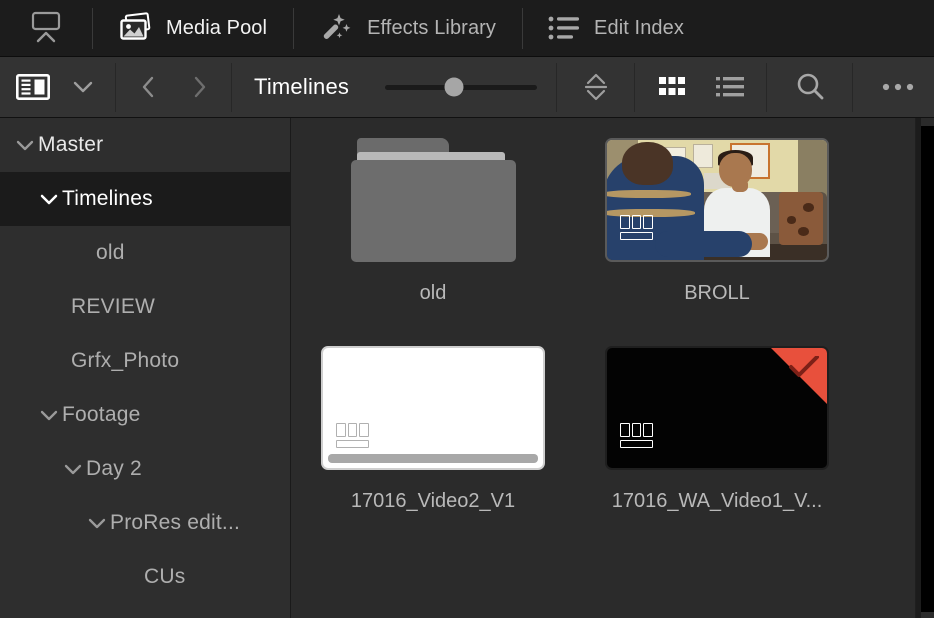  I want to click on tab-panel-toggle, so click(46, 28).